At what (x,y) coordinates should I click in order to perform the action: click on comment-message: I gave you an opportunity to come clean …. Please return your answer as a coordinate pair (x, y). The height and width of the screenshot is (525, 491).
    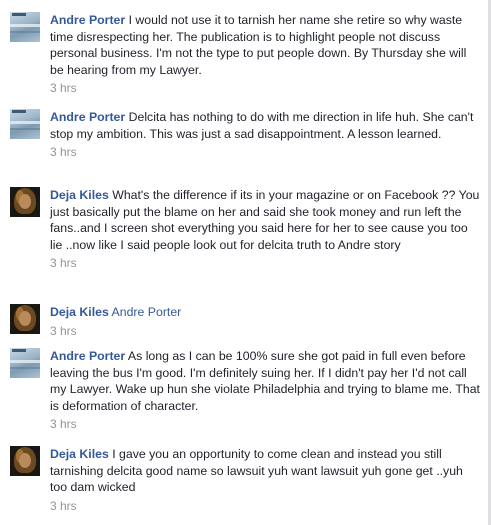
    Looking at the image, I should click on (256, 470).